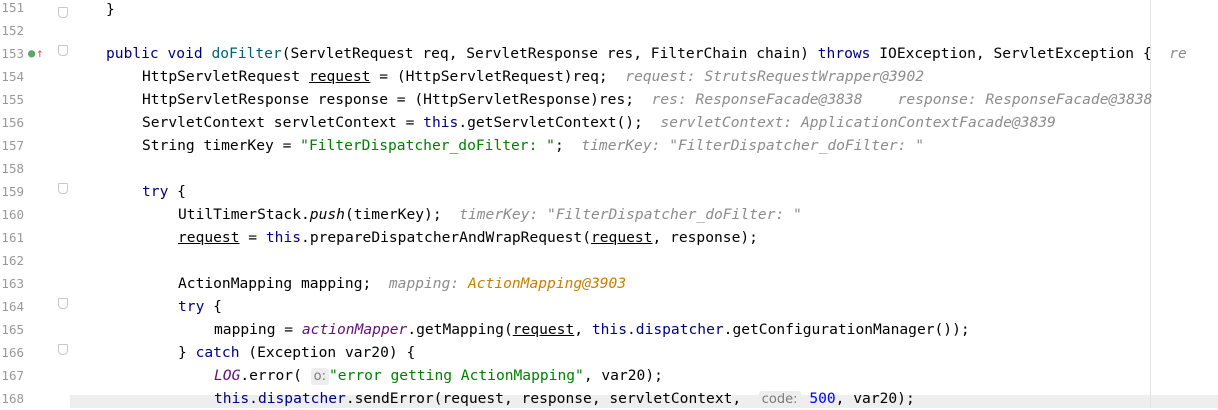  I want to click on keyword: catch, so click(217, 352).